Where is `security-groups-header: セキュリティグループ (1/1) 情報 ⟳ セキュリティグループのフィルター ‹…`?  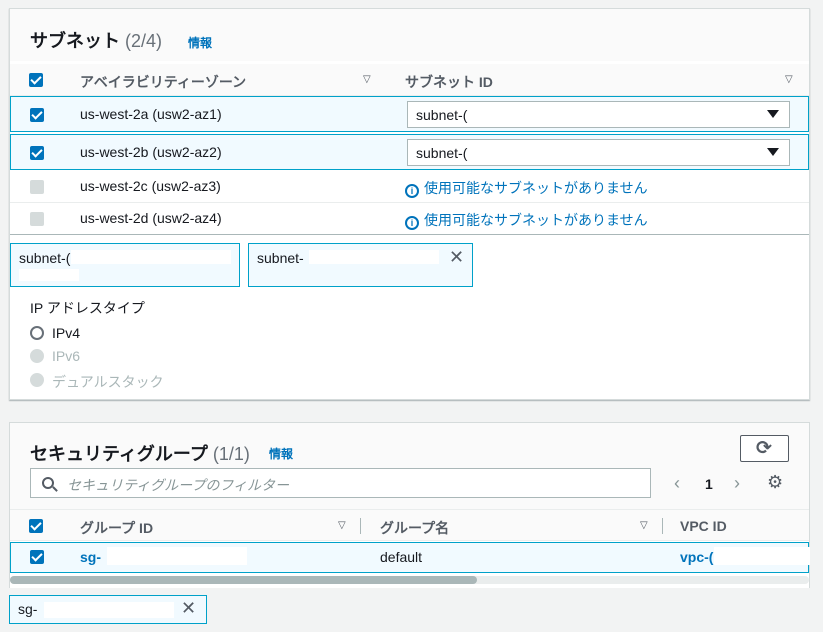
security-groups-header: セキュリティグループ (1/1) 情報 ⟳ セキュリティグループのフィルター ‹… is located at coordinates (409, 466).